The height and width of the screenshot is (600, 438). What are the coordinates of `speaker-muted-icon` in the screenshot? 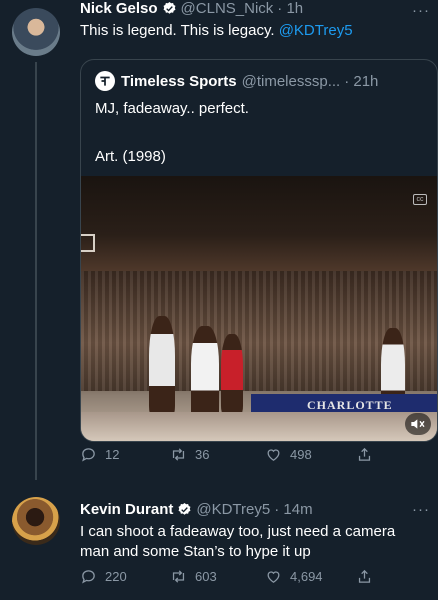 It's located at (418, 424).